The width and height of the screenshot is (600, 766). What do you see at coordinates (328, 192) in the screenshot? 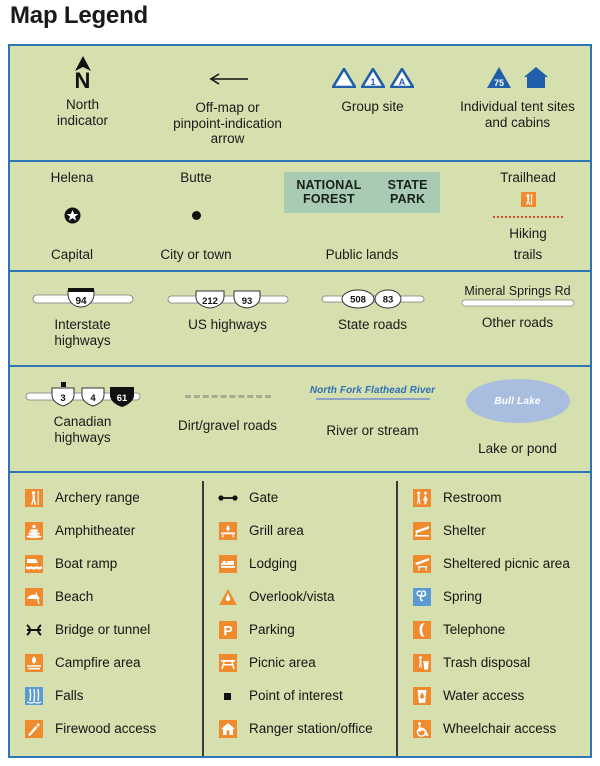
I see `public-lands-national-forest: NATIONAL FOREST` at bounding box center [328, 192].